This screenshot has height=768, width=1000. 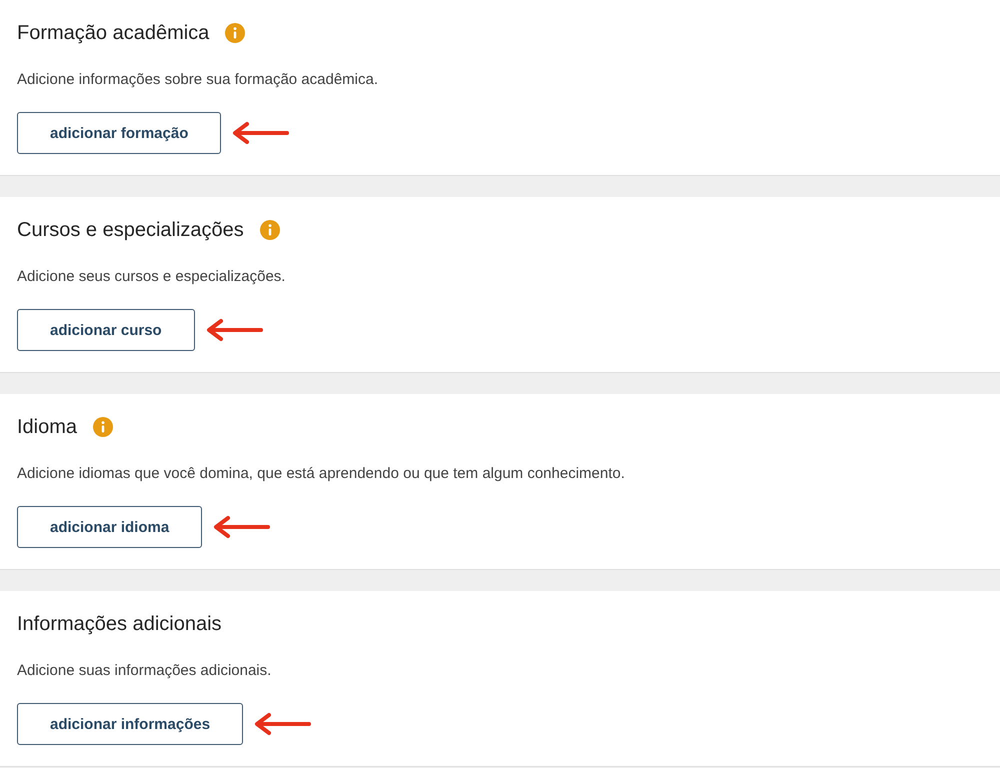 What do you see at coordinates (130, 230) in the screenshot?
I see `section-title: Cursos e especializações` at bounding box center [130, 230].